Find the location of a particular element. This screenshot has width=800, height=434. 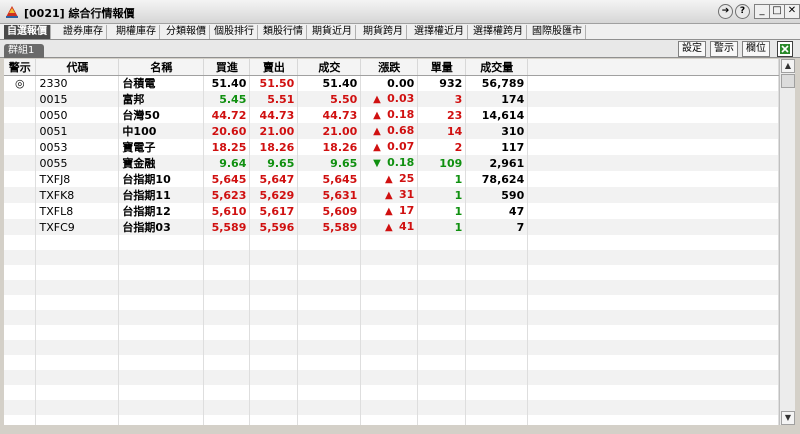

tab-futures-cross: 期貨跨月 is located at coordinates (383, 32).